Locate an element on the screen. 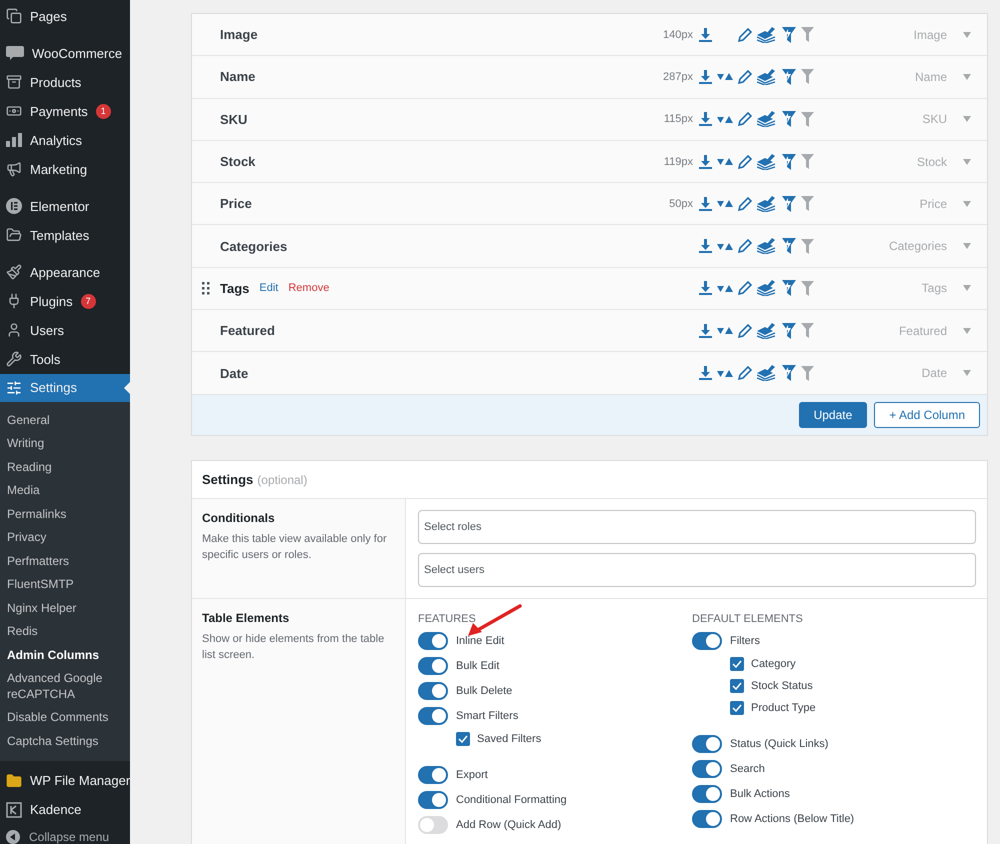 Image resolution: width=1000 pixels, height=844 pixels. menu-item: Elementor is located at coordinates (65, 206).